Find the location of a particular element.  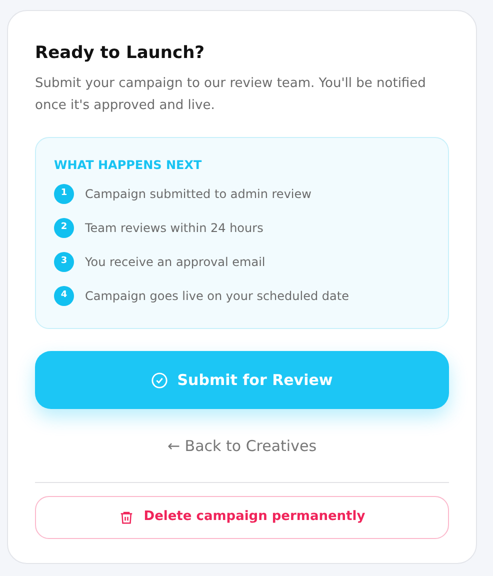

step-text: You receive an approval email is located at coordinates (175, 262).